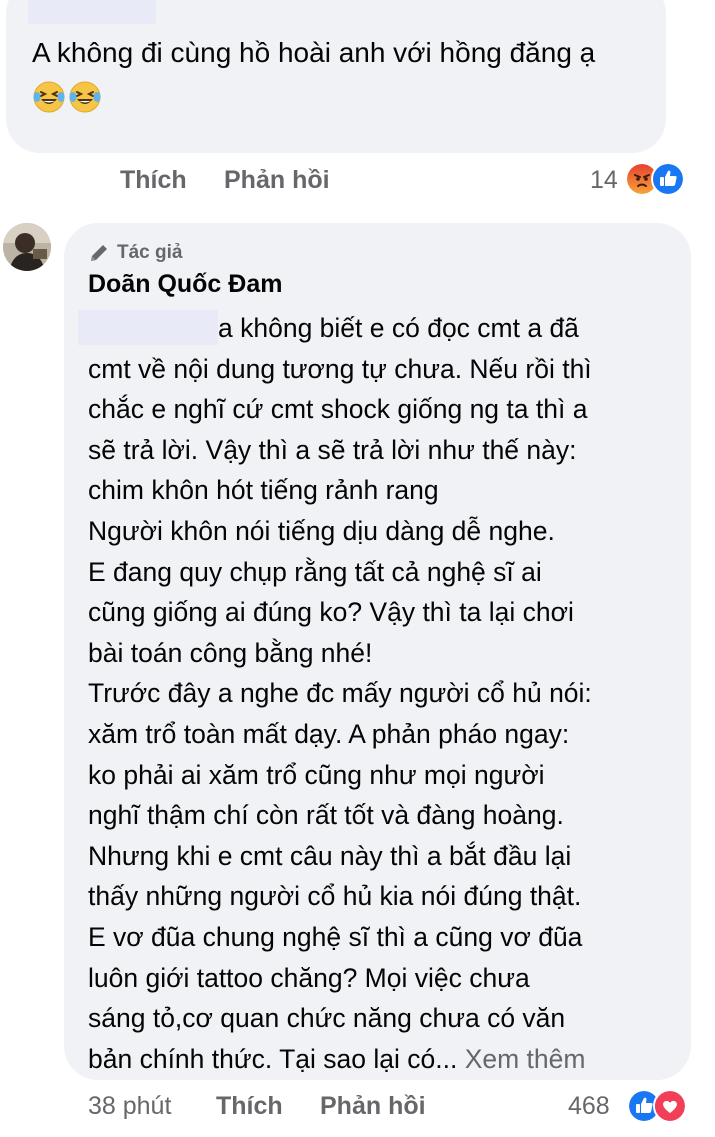  Describe the element at coordinates (525, 1059) in the screenshot. I see `see-more-link: Xem thêm` at that location.